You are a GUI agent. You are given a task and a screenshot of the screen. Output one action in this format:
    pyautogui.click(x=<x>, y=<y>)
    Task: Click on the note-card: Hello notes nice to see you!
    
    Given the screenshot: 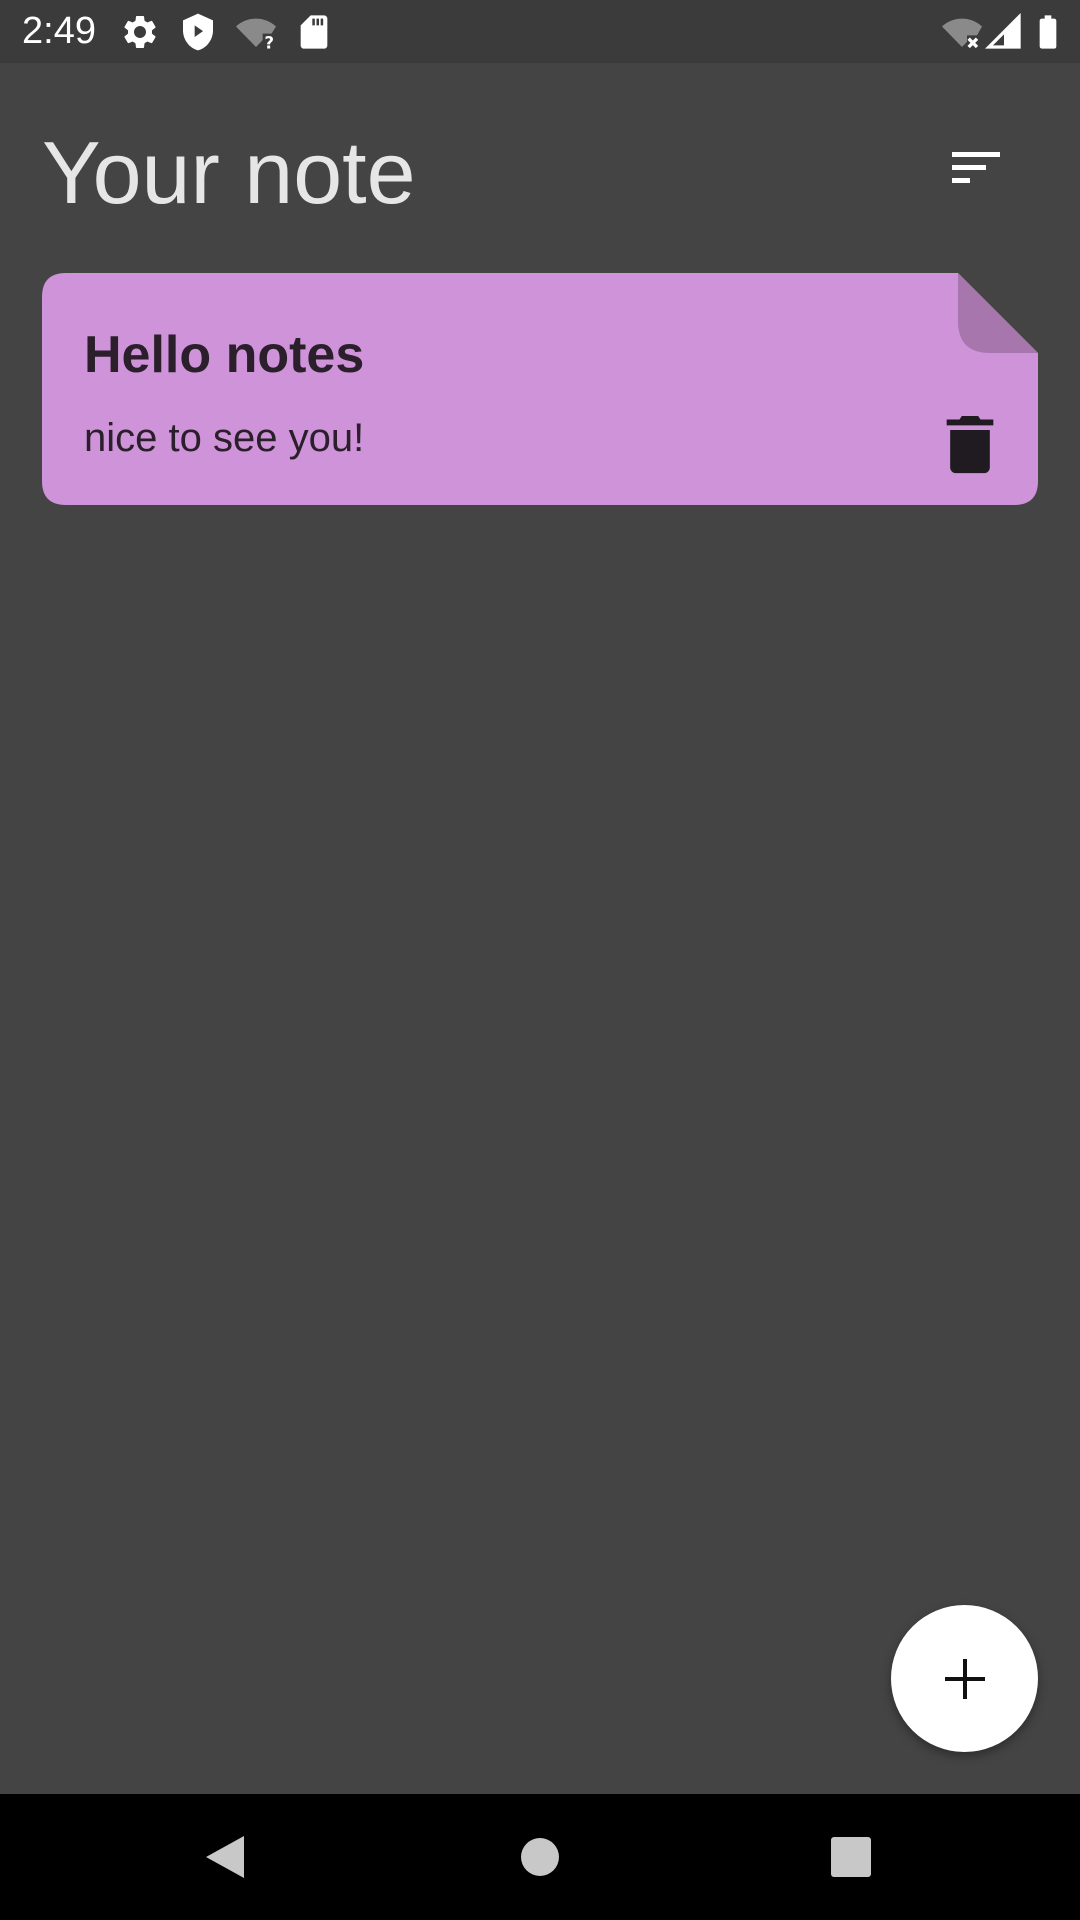 What is the action you would take?
    pyautogui.click(x=540, y=389)
    